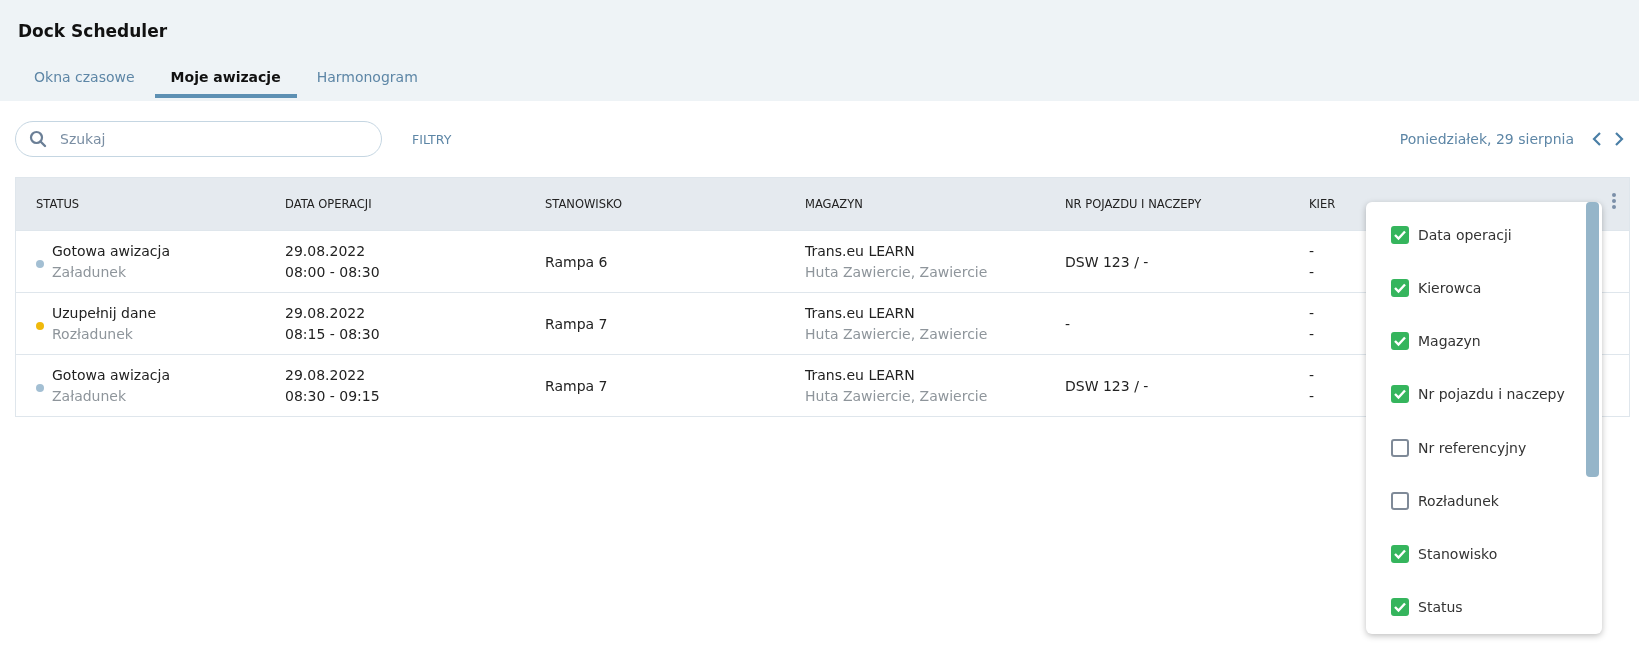 The height and width of the screenshot is (662, 1639). What do you see at coordinates (1488, 288) in the screenshot?
I see `column-option: Kierowca` at bounding box center [1488, 288].